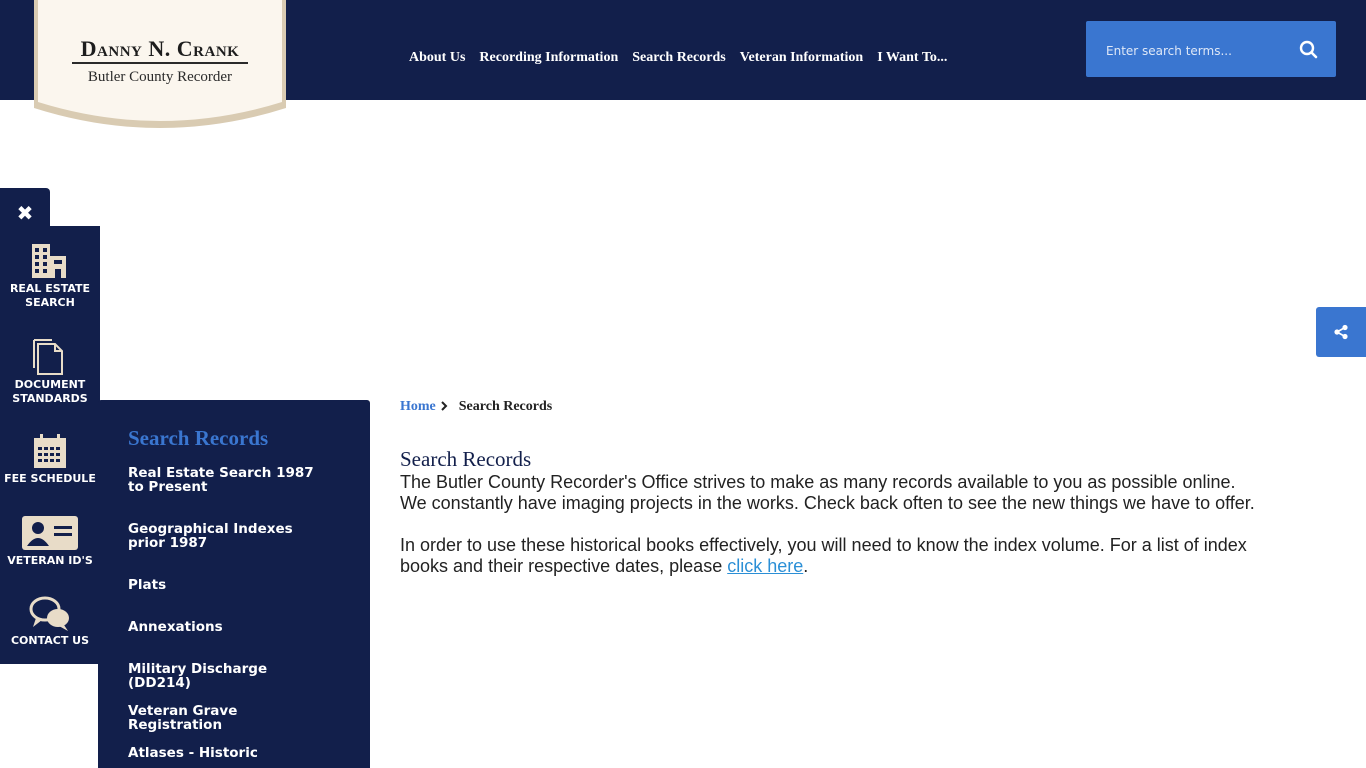 The width and height of the screenshot is (1366, 768). I want to click on page-title: Search Records, so click(466, 459).